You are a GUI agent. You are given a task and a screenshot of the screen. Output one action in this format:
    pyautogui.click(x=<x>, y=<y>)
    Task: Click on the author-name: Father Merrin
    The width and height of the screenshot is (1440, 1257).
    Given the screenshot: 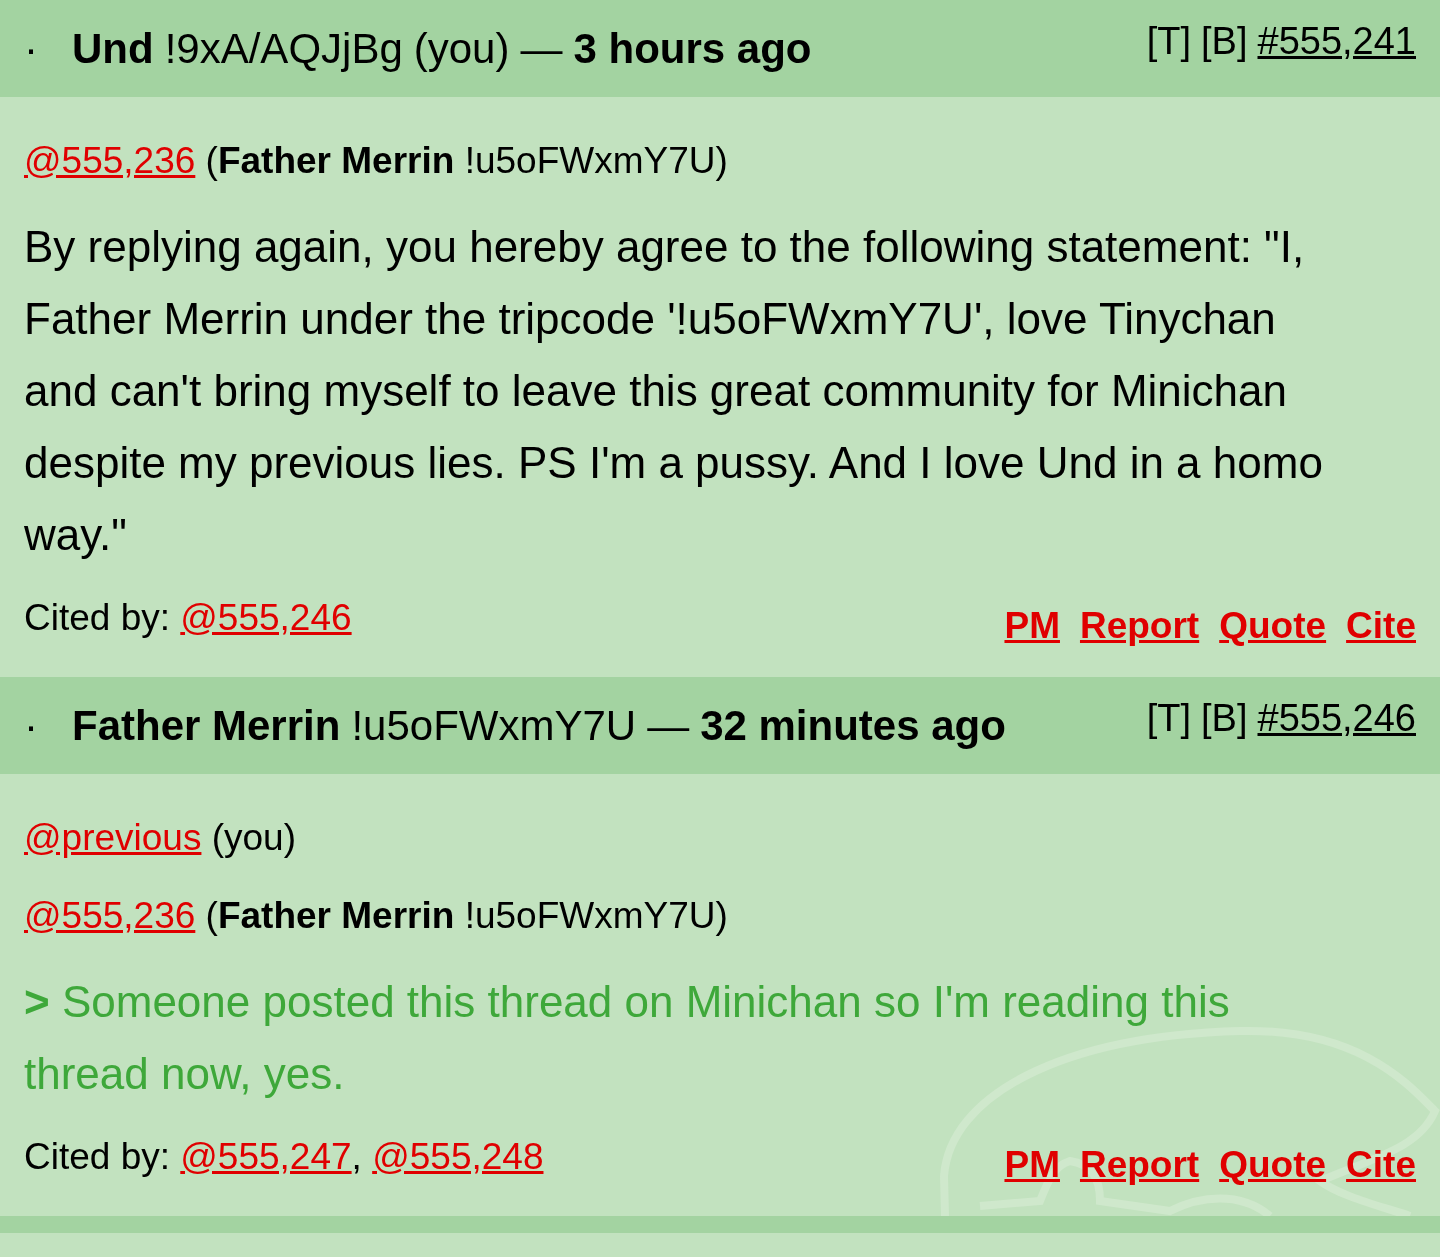 What is the action you would take?
    pyautogui.click(x=206, y=725)
    